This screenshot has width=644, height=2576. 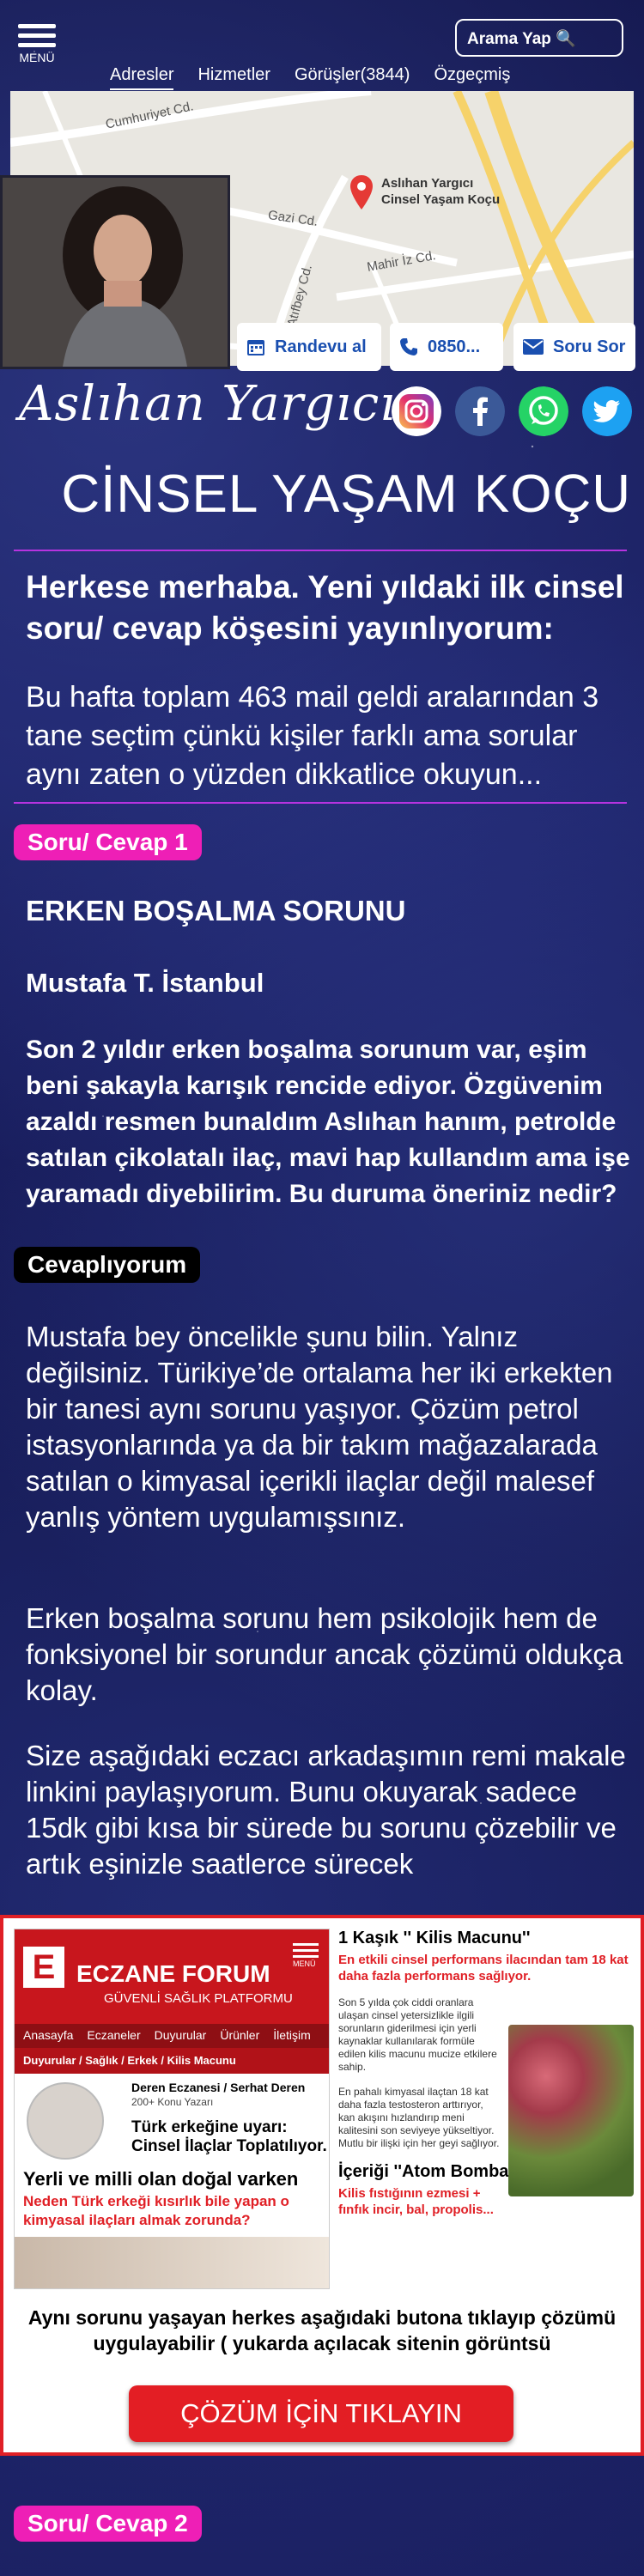 I want to click on phone-icon, so click(x=409, y=346).